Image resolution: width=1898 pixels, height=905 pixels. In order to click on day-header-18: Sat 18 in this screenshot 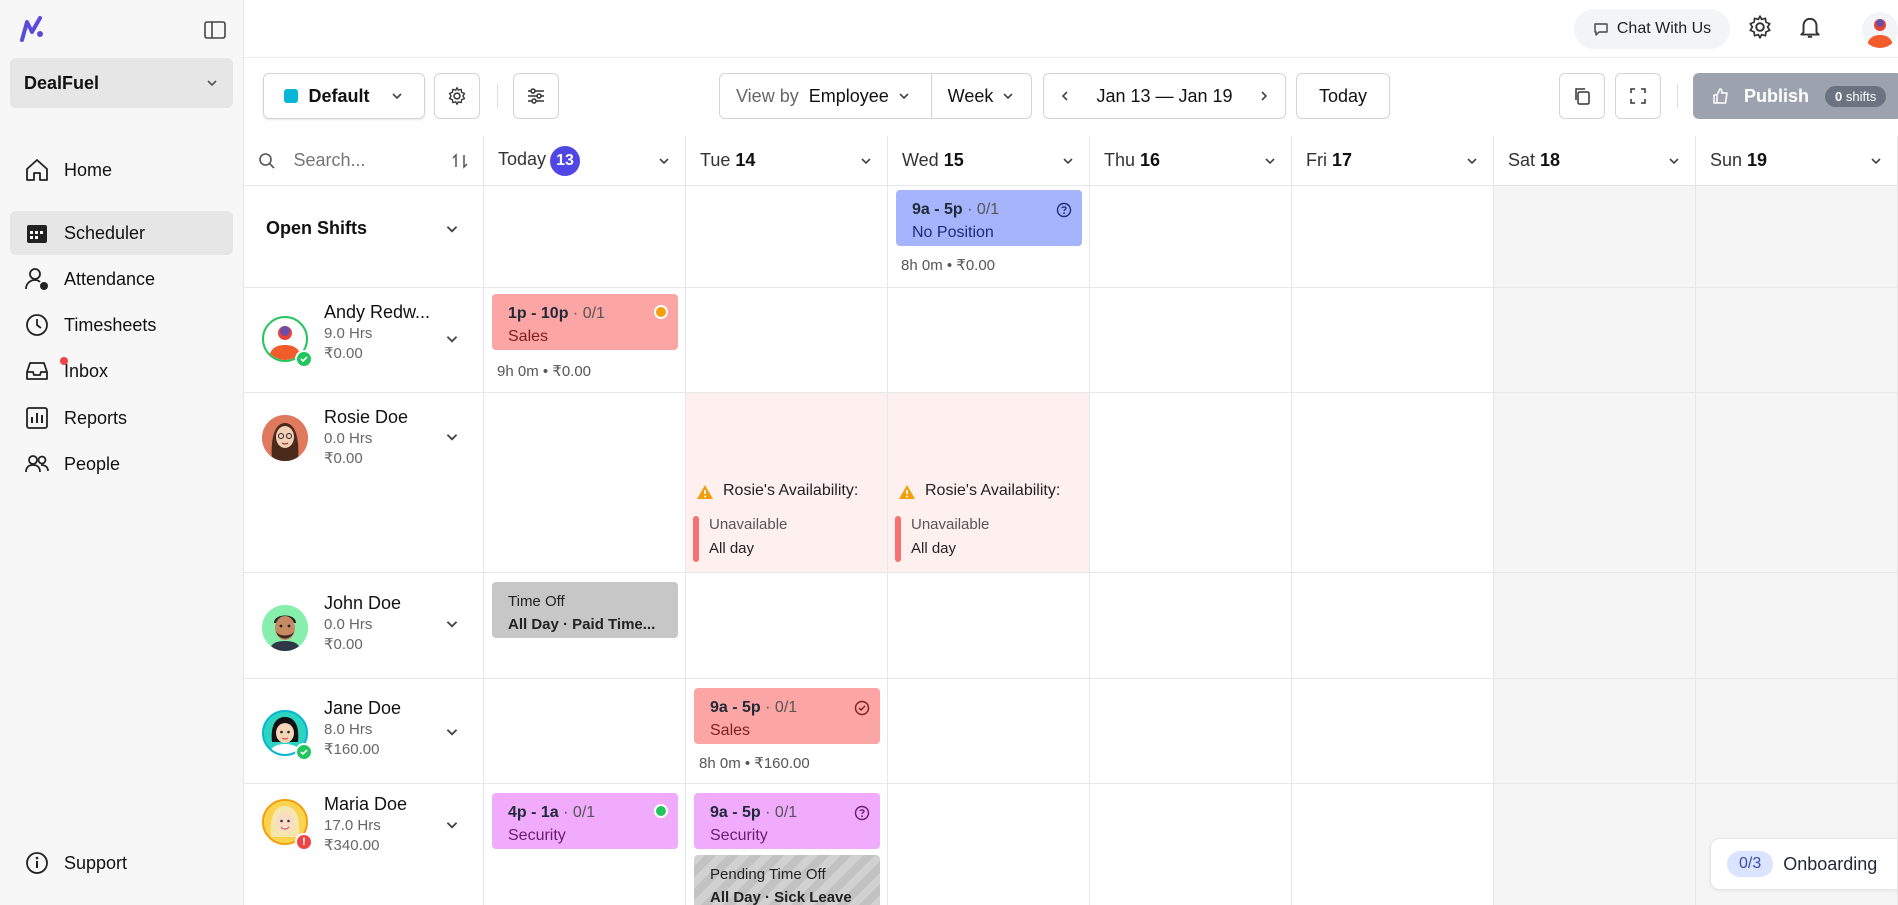, I will do `click(1595, 161)`.